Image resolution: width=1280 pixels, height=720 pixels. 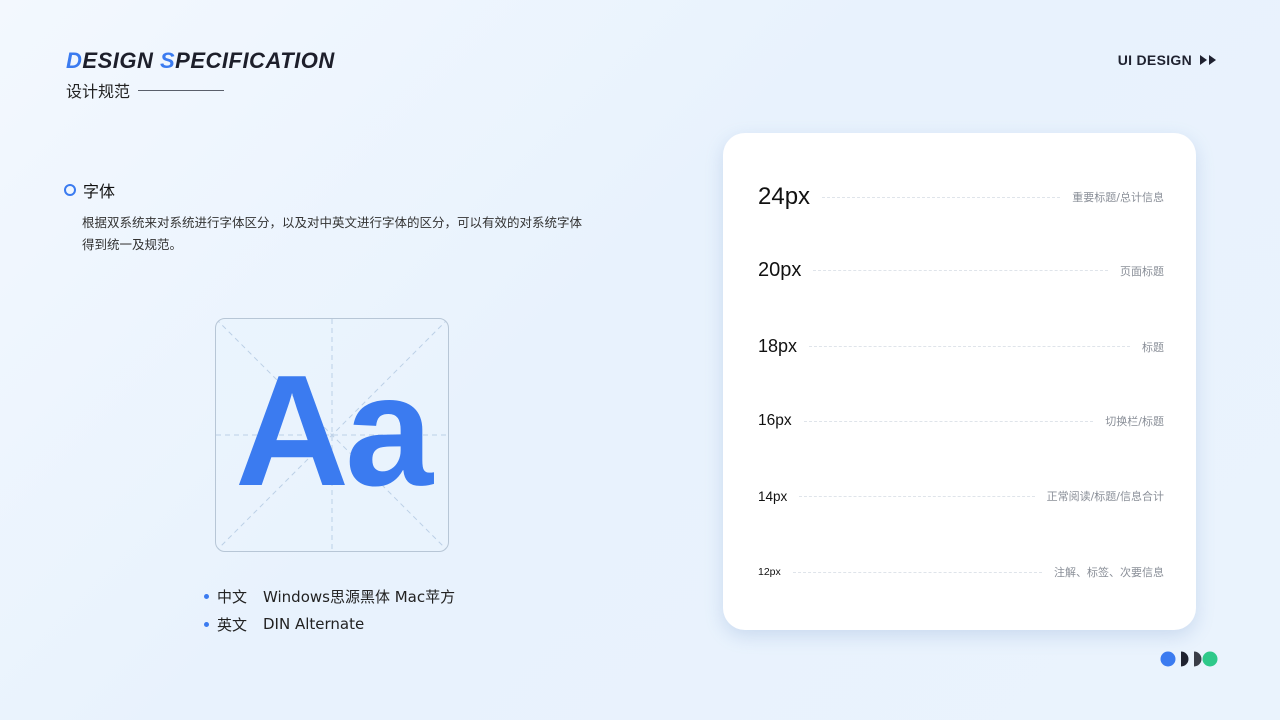 I want to click on font-value: Windows思源黑体 Mac苹方, so click(x=359, y=596).